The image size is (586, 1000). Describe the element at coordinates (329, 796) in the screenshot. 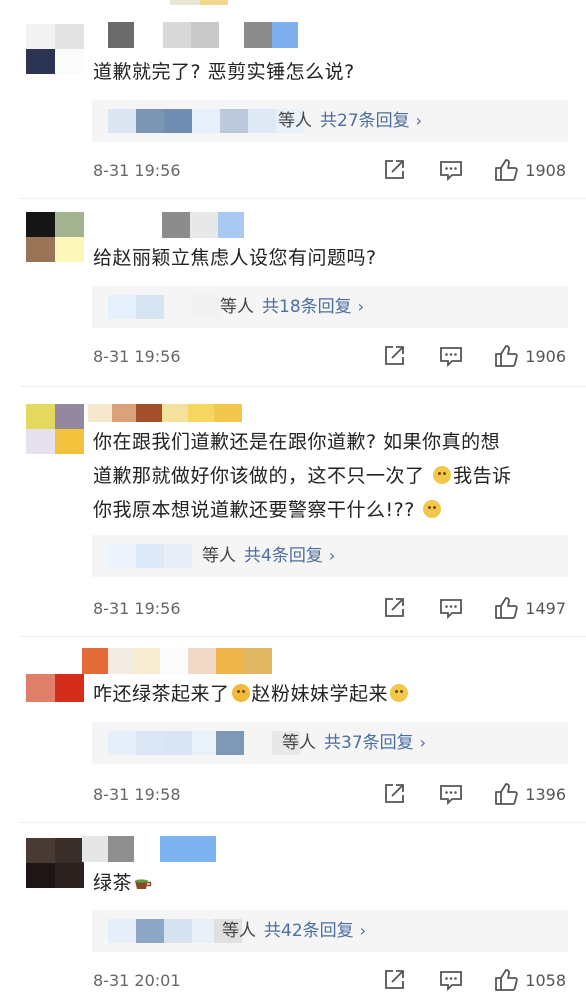

I see `comment-meta: 8-31 19:58 1396` at that location.